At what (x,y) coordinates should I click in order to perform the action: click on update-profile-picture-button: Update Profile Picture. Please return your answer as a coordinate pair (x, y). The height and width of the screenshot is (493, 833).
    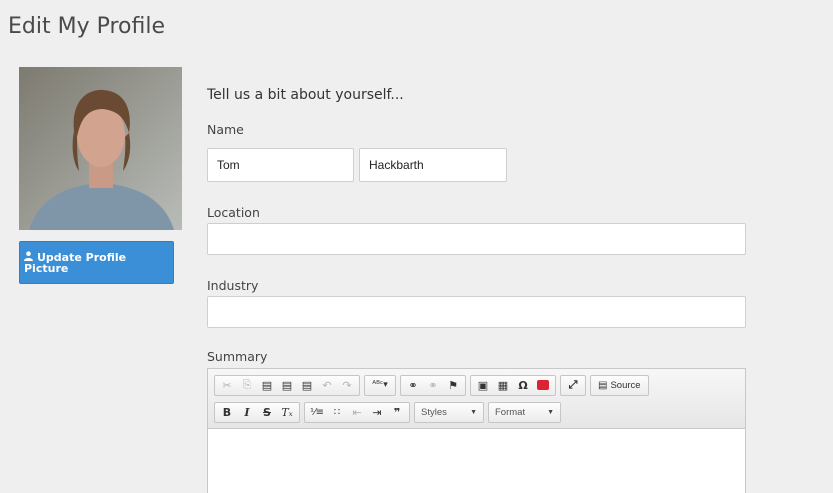
    Looking at the image, I should click on (96, 262).